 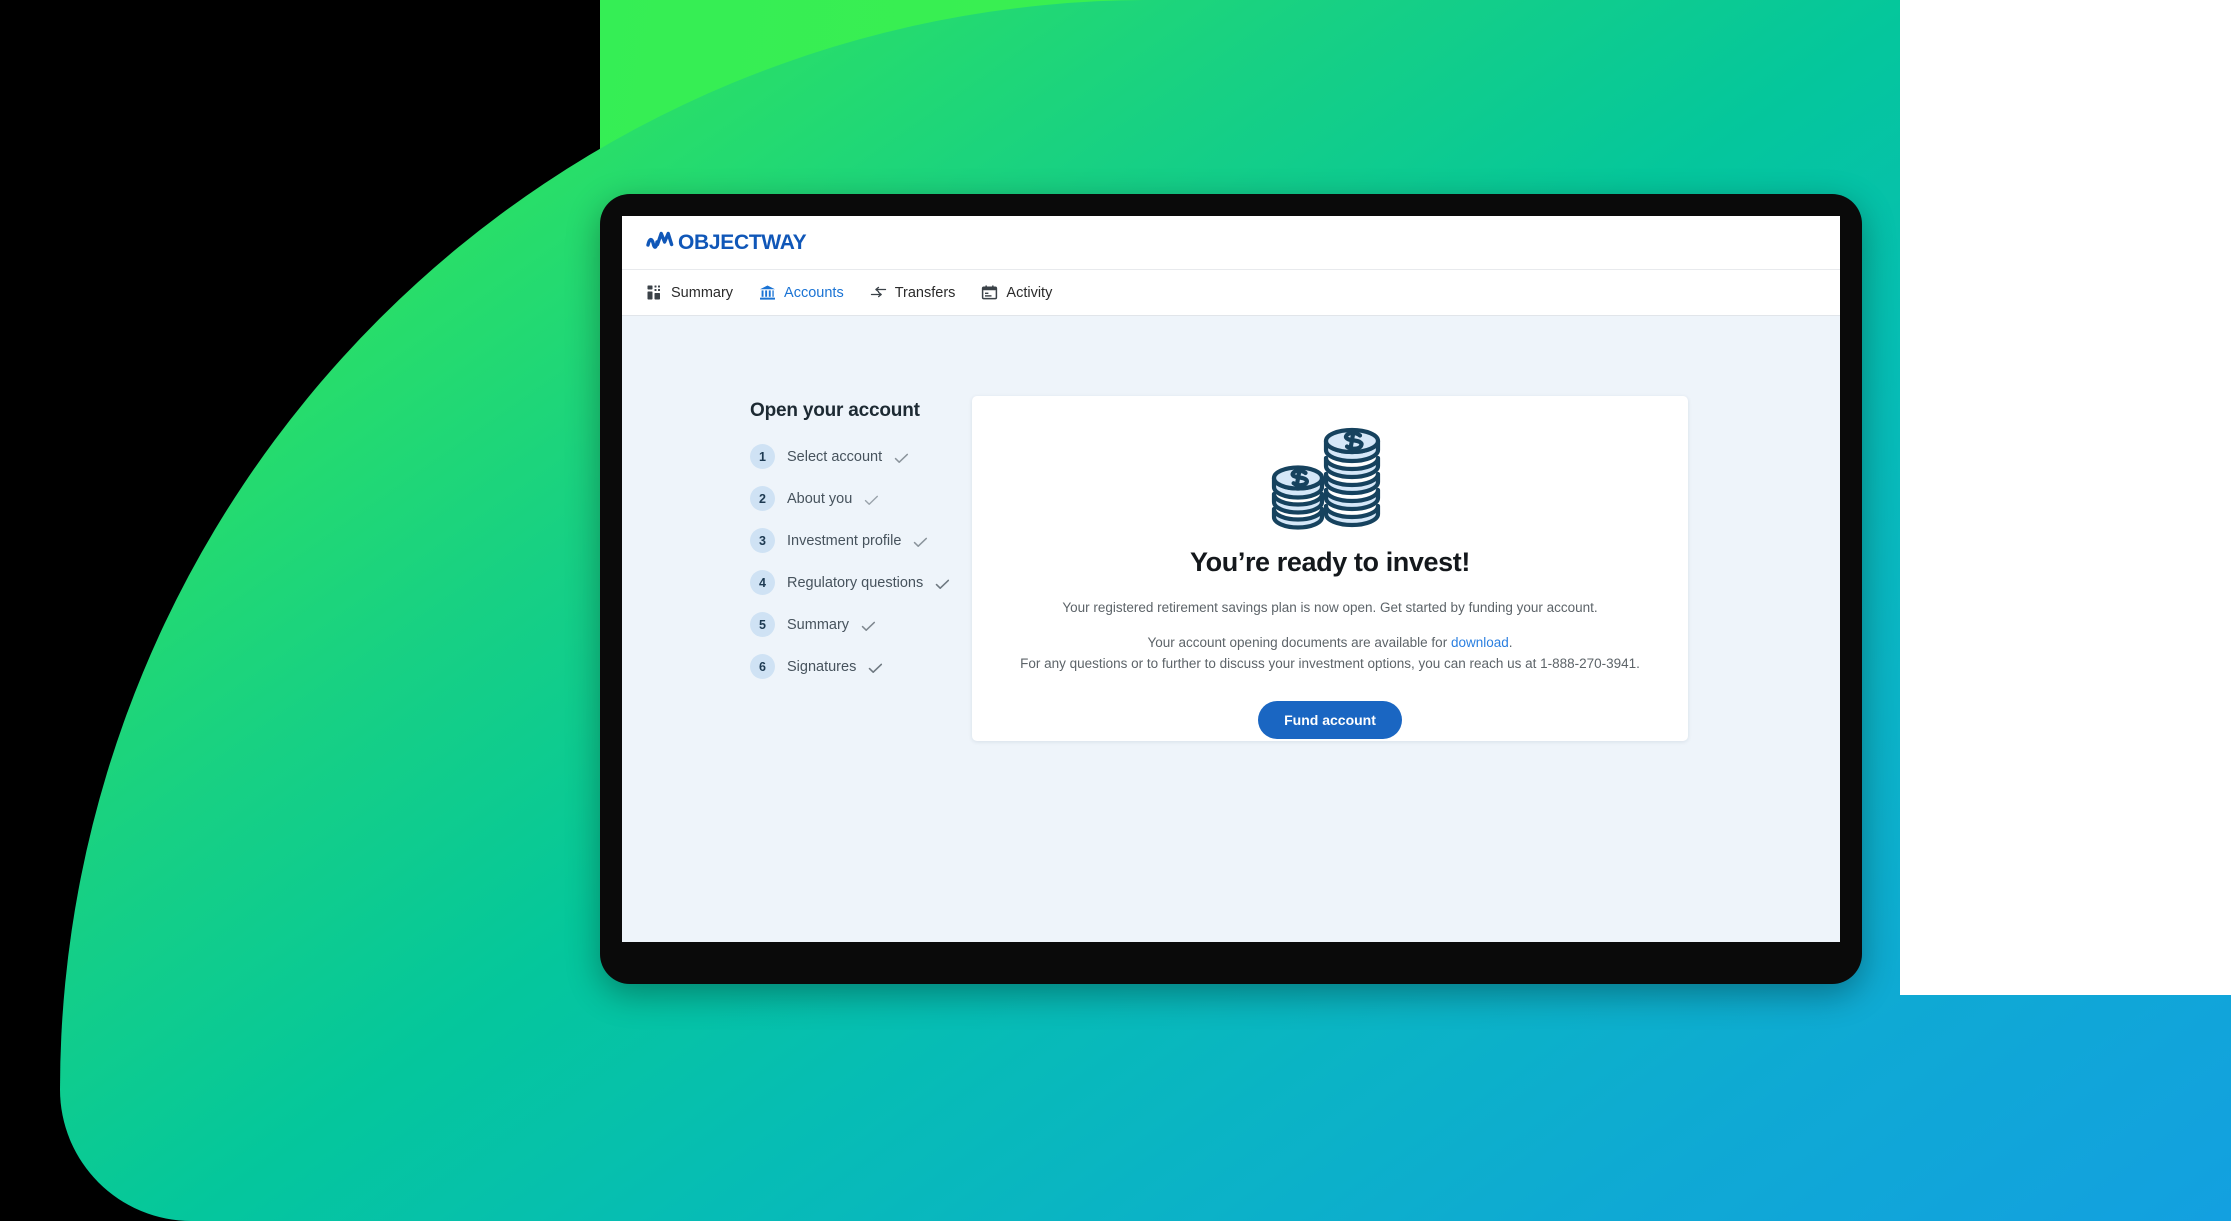 I want to click on objectway-logo: OBJECTWAY, so click(x=726, y=242).